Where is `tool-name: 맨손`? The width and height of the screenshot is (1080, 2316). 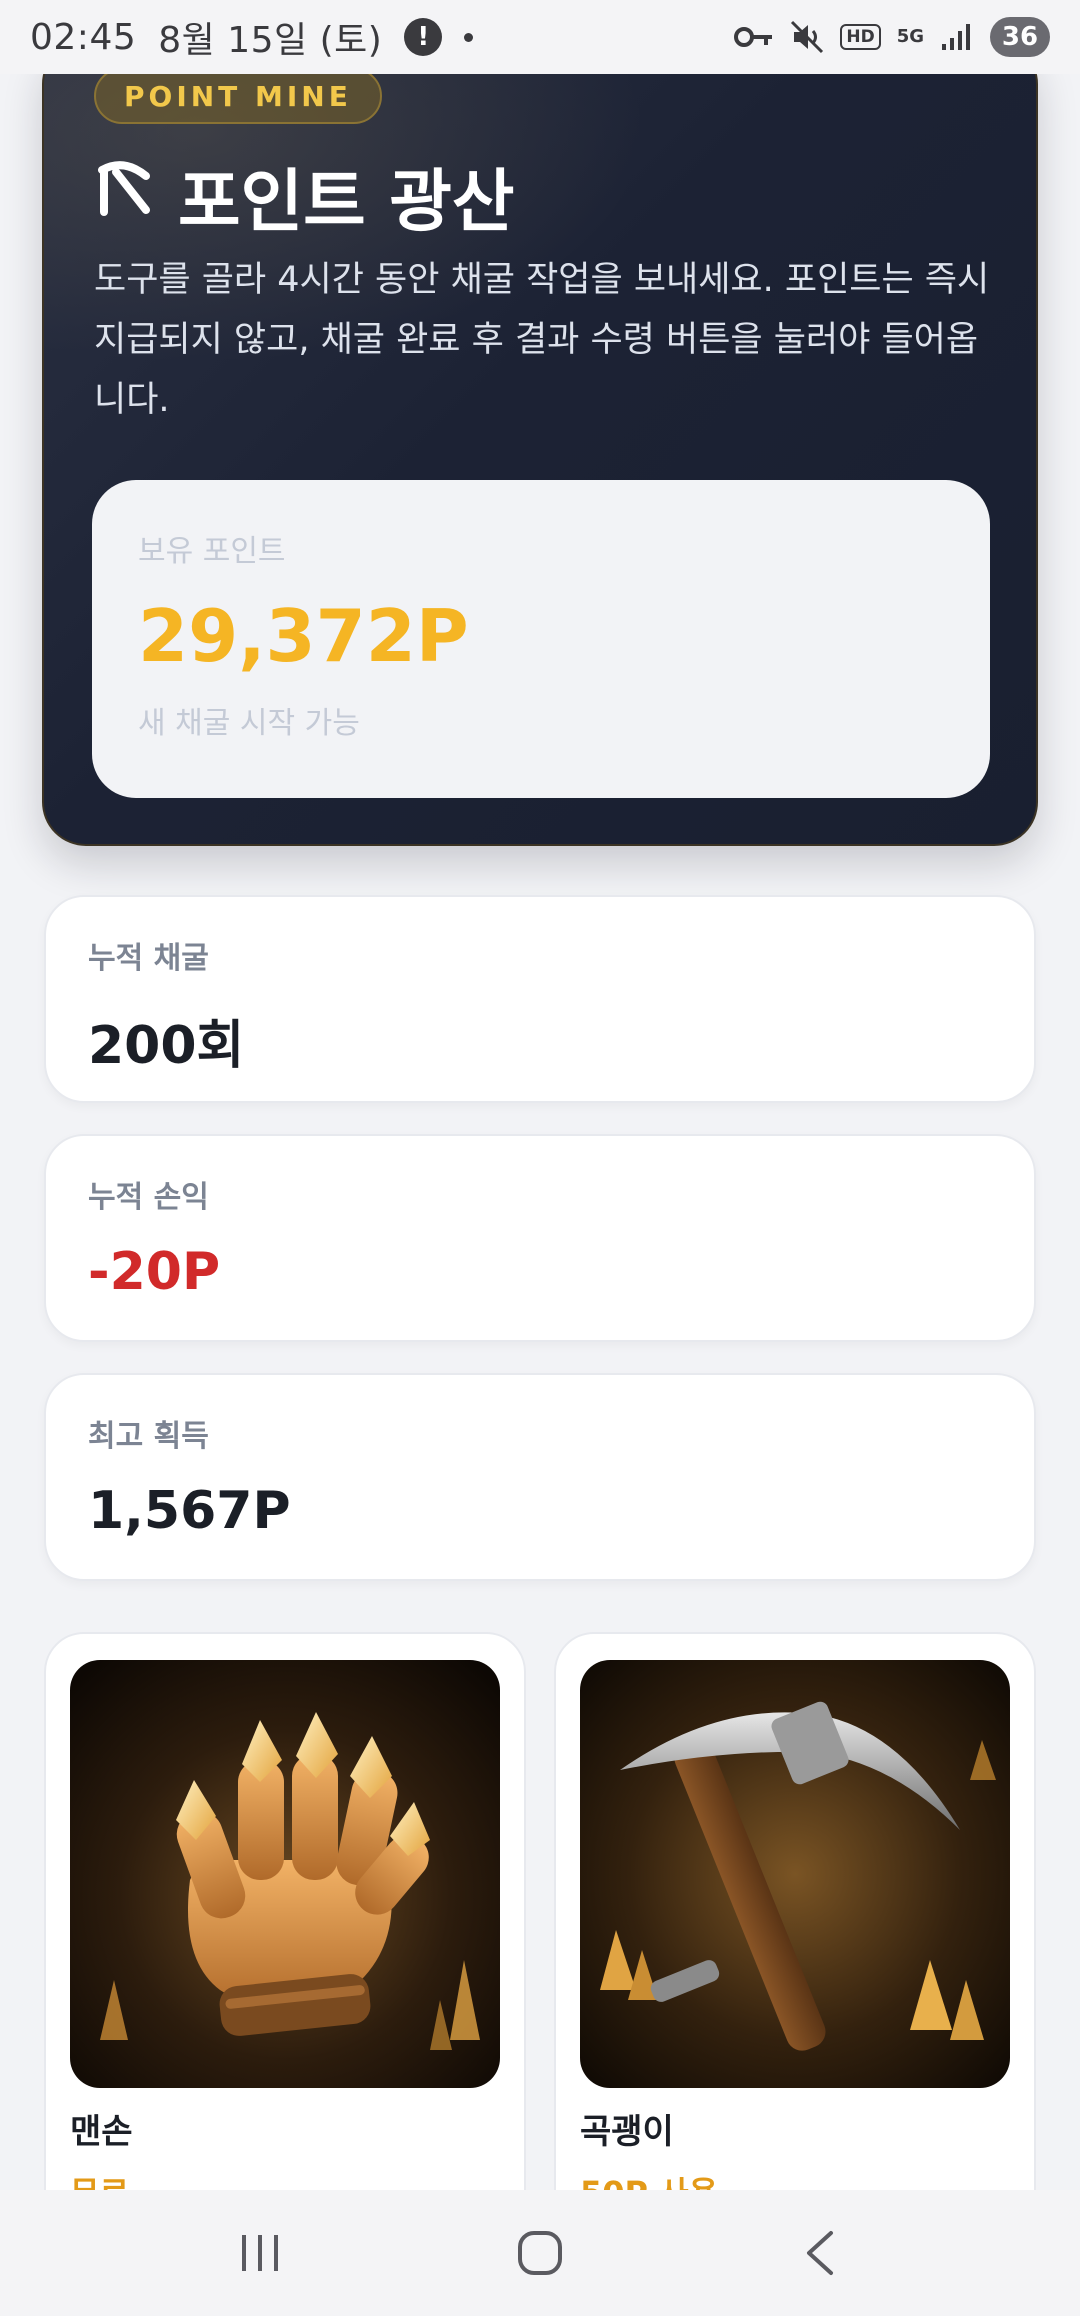 tool-name: 맨손 is located at coordinates (101, 2132).